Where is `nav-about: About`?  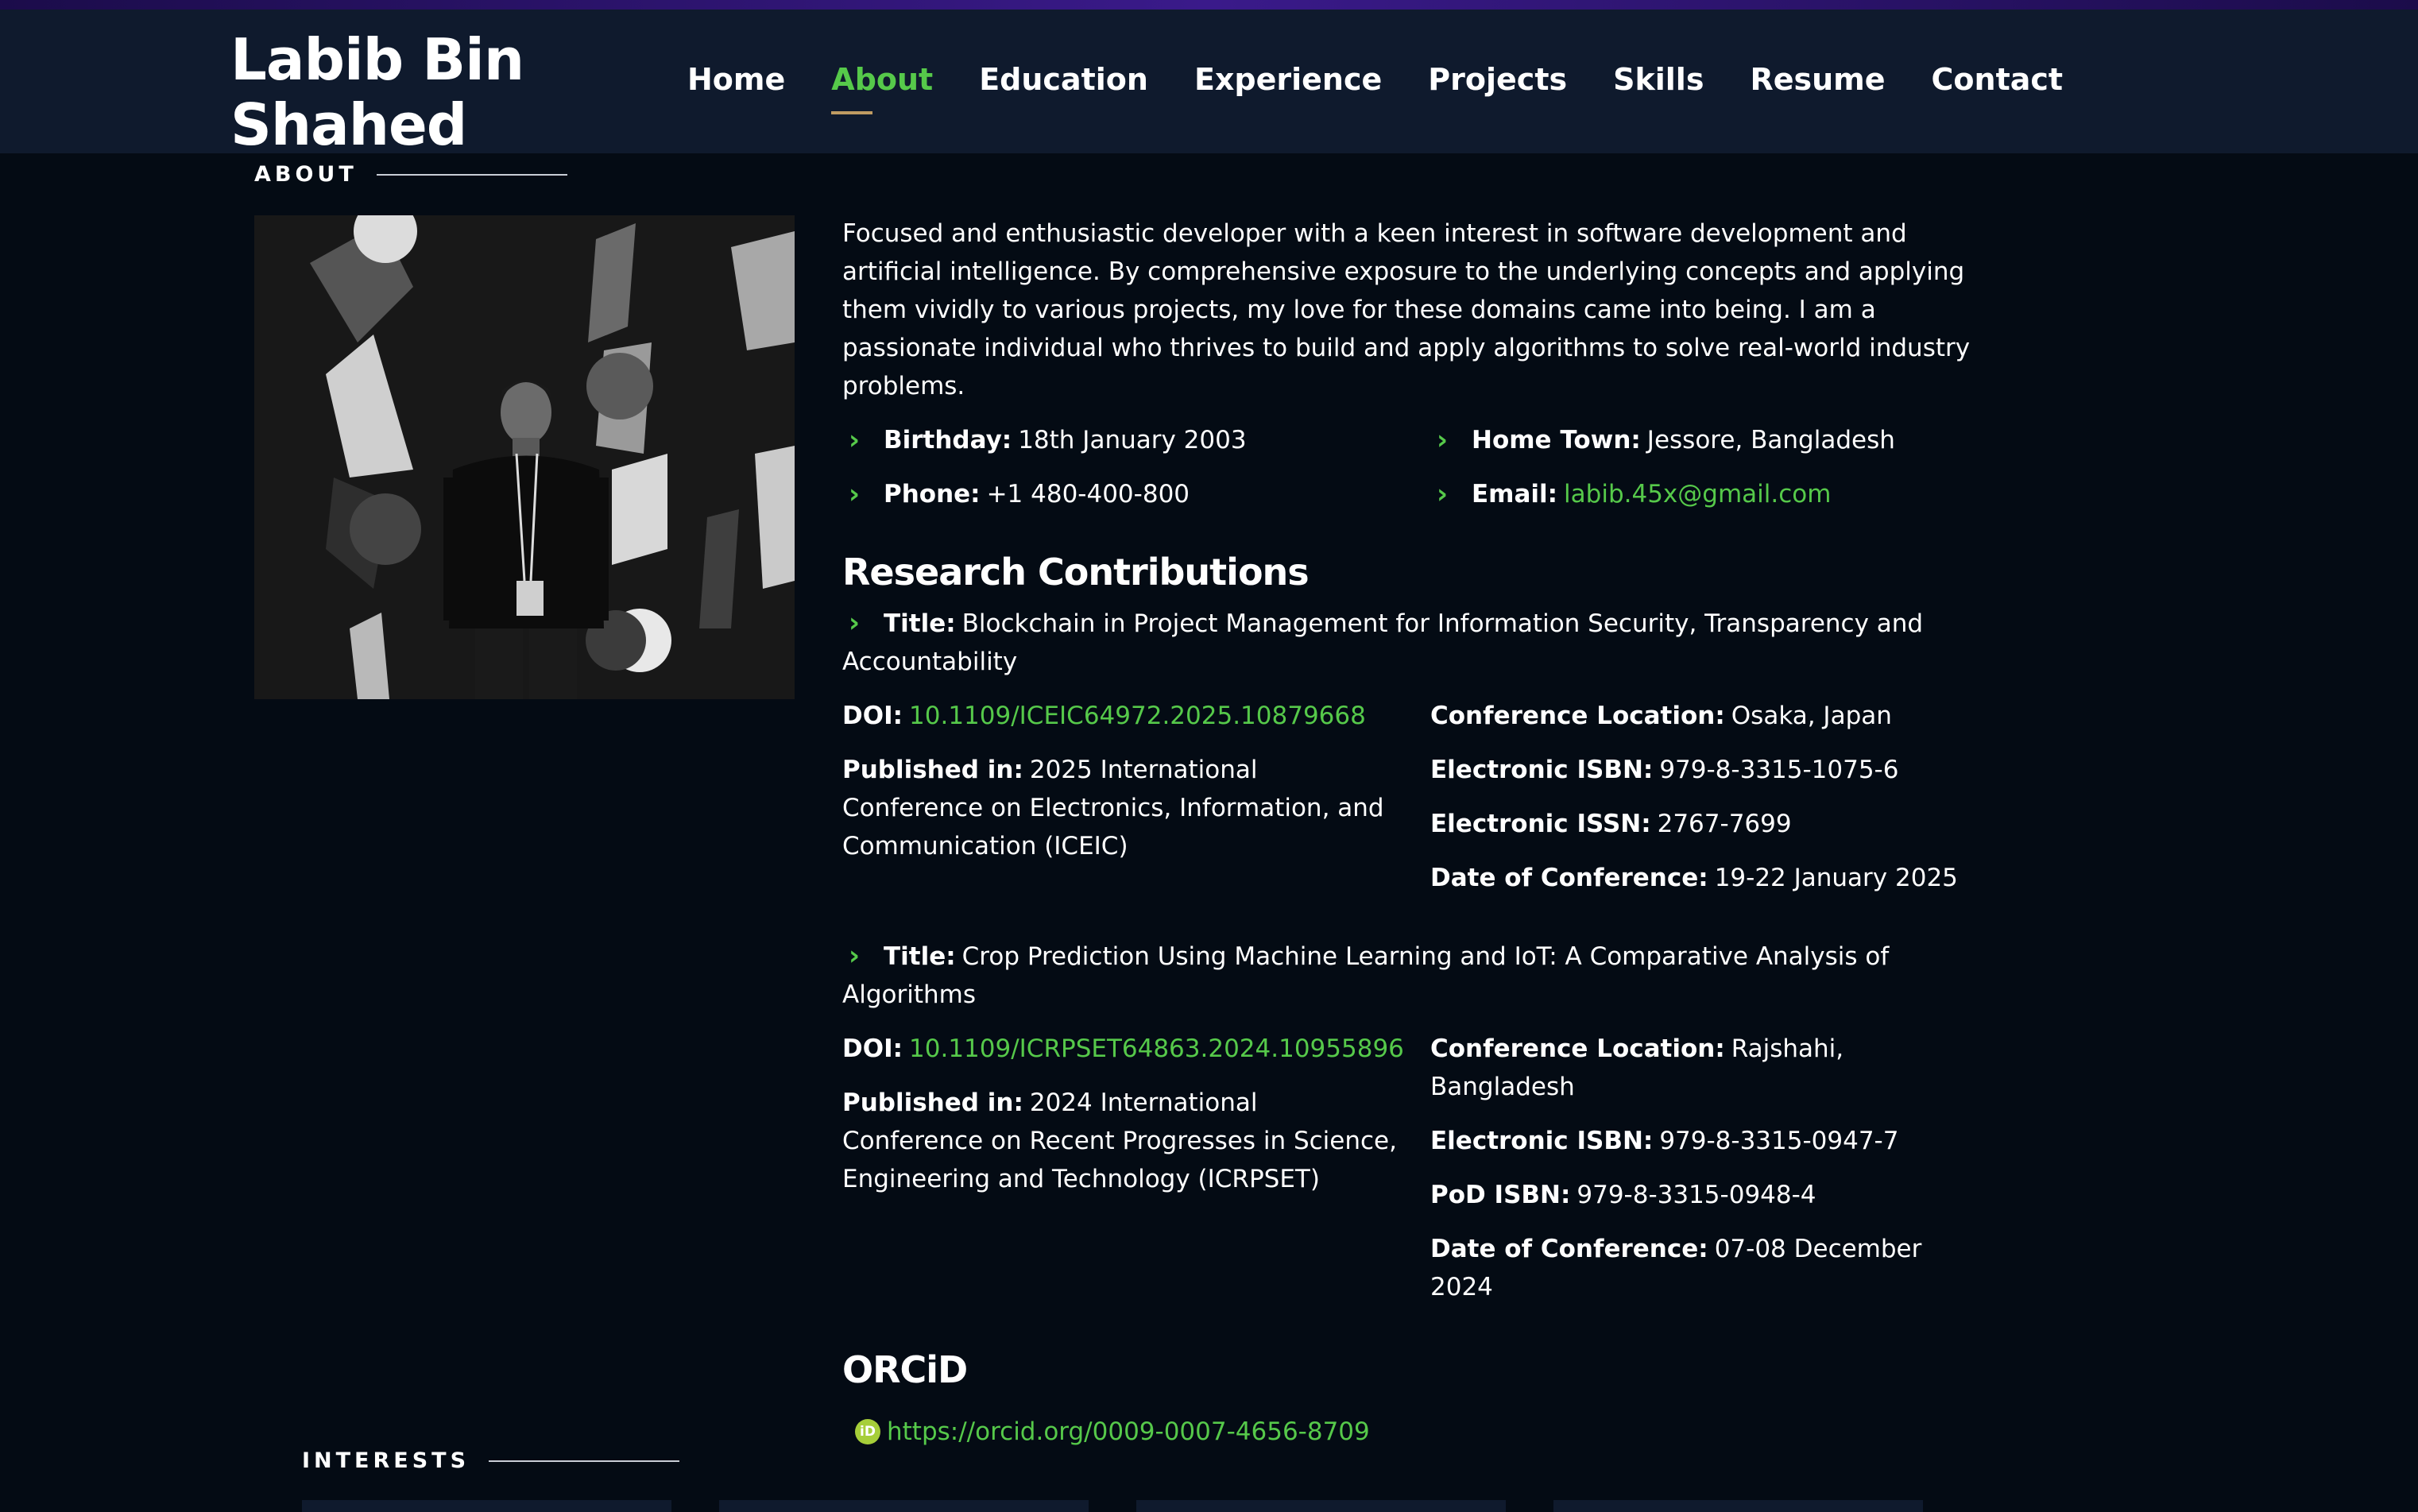 nav-about: About is located at coordinates (882, 88).